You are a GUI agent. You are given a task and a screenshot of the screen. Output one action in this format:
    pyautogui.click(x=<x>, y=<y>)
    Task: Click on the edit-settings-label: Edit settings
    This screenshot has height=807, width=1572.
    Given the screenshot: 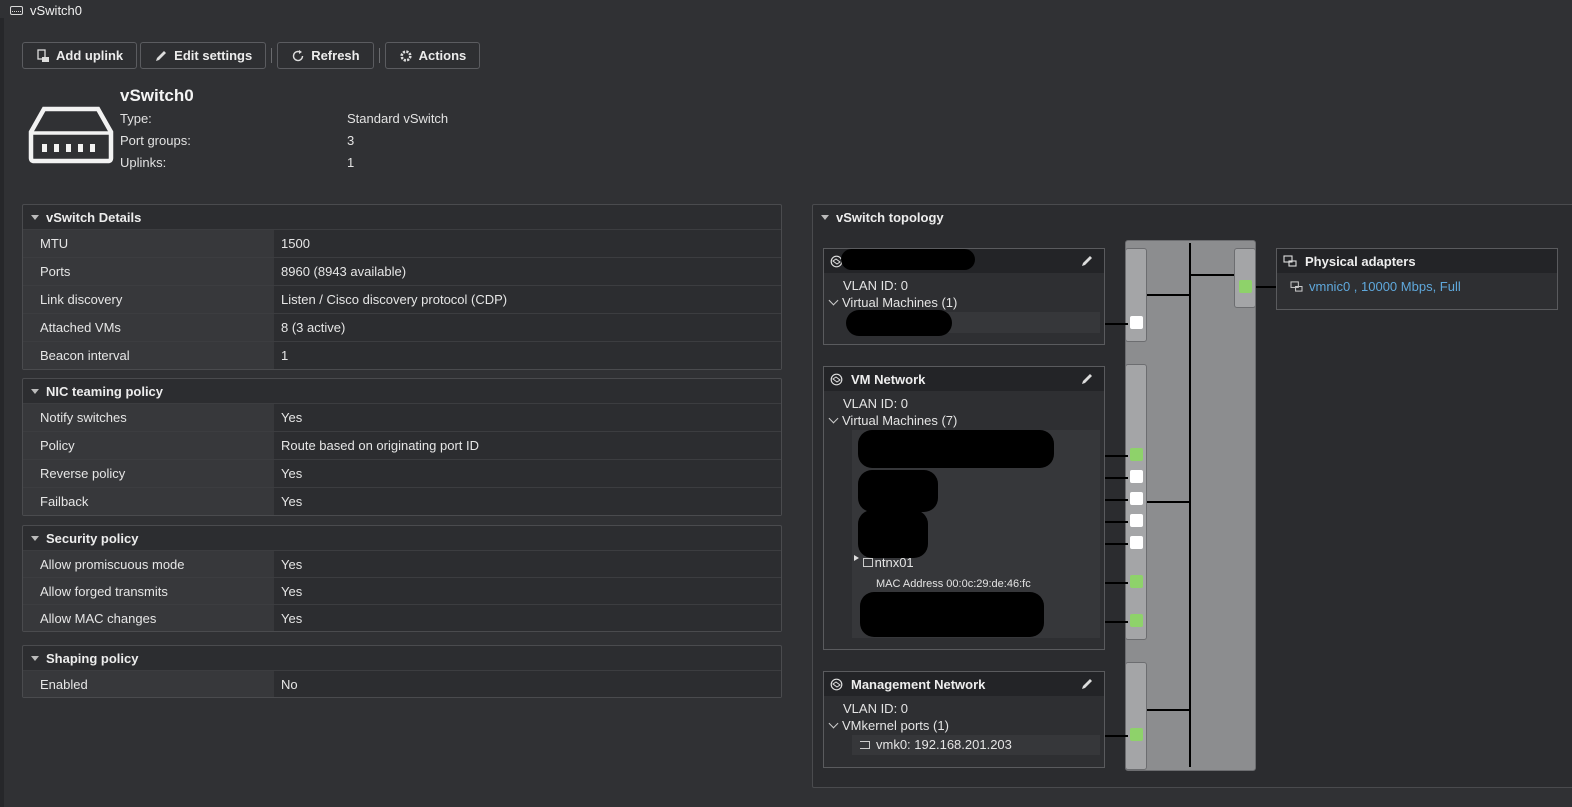 What is the action you would take?
    pyautogui.click(x=213, y=55)
    